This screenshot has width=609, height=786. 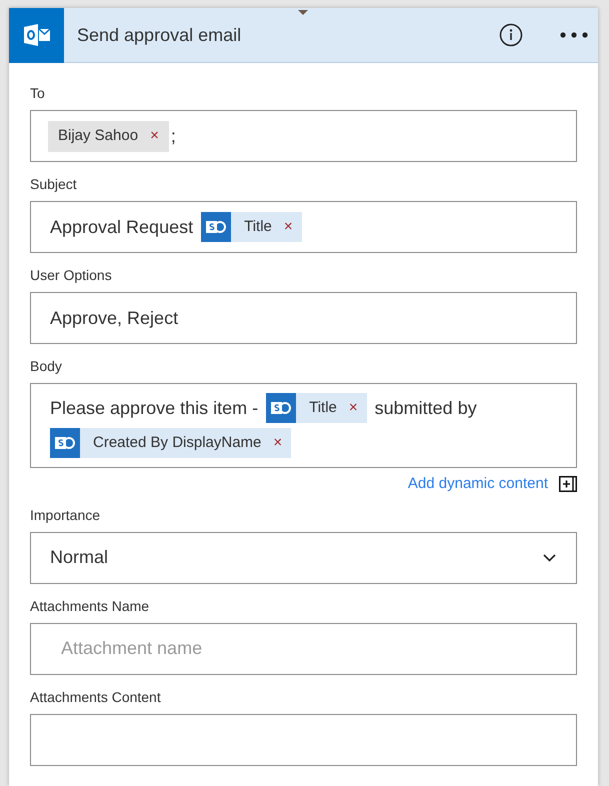 I want to click on card-title: Send approval email, so click(x=159, y=35).